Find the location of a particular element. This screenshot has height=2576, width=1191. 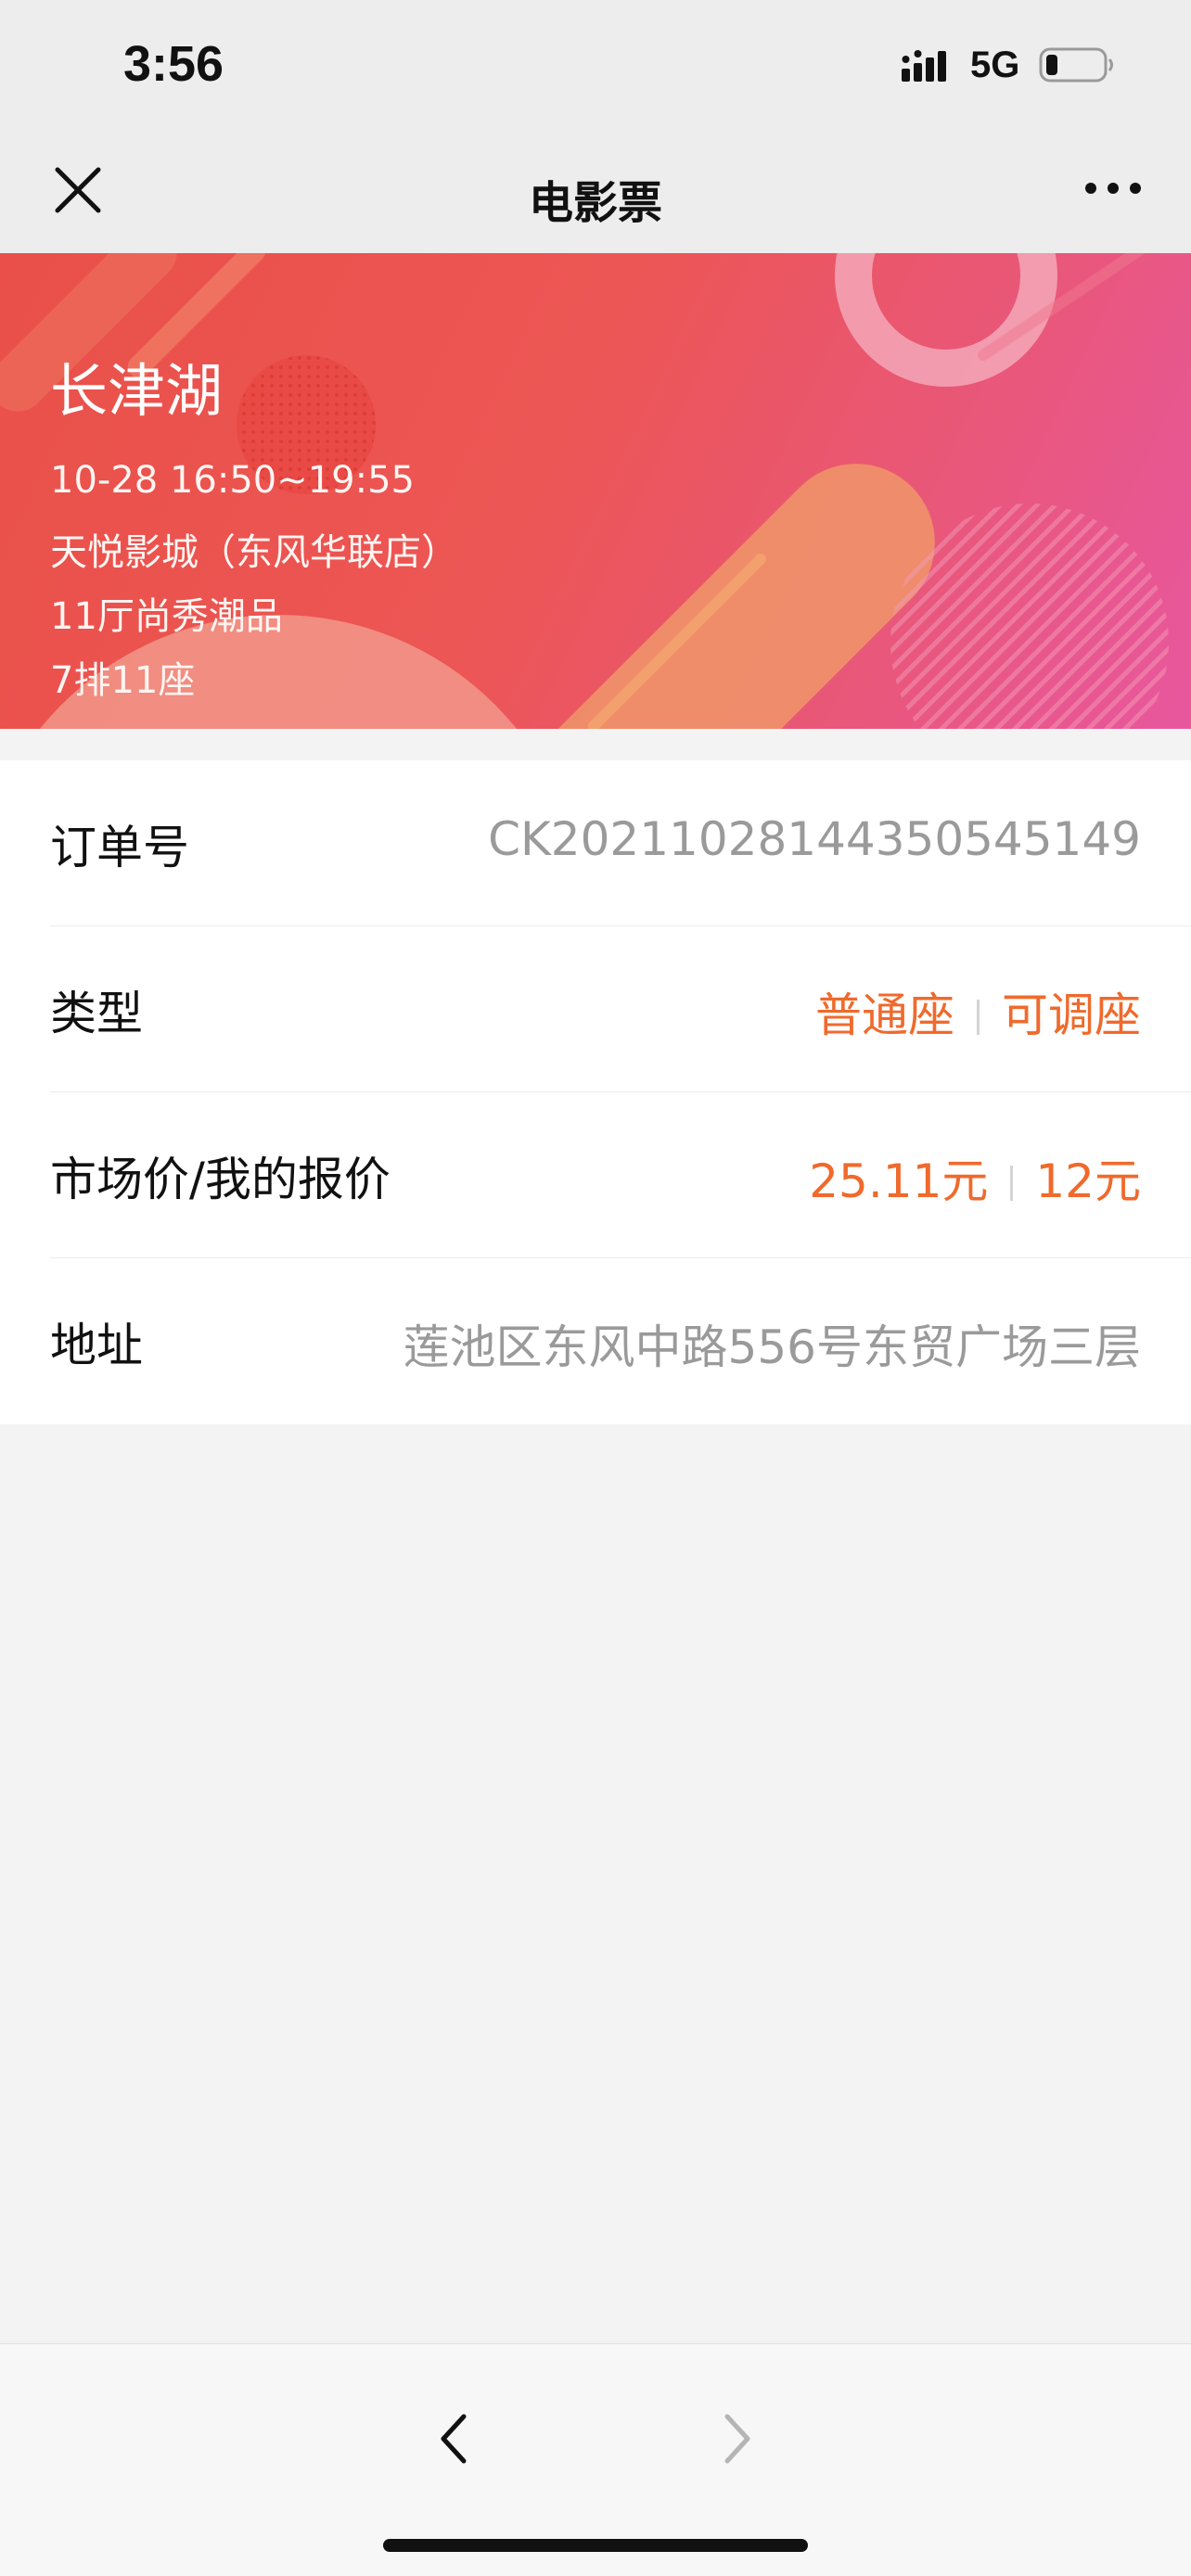

chevron-left-icon is located at coordinates (454, 2439).